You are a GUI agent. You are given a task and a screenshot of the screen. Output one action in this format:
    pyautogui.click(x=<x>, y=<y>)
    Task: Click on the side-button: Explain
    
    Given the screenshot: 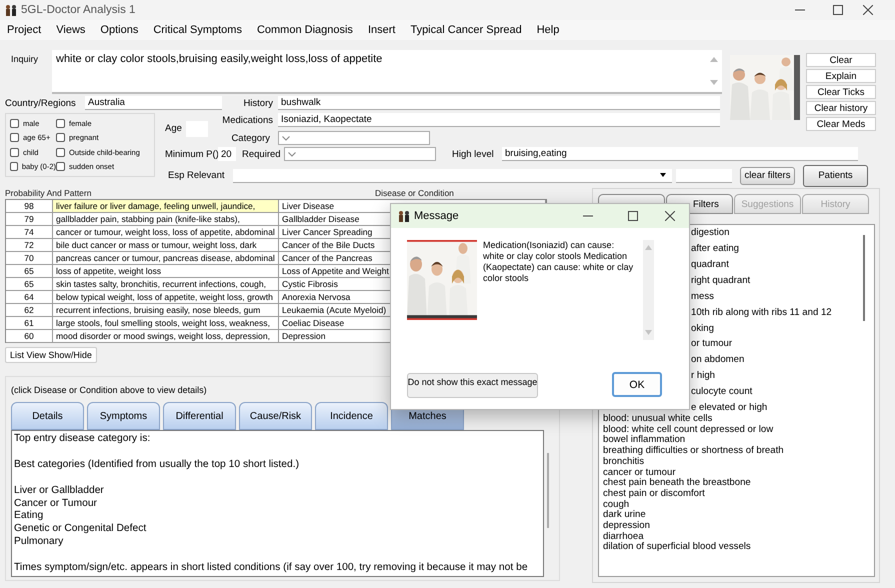 What is the action you would take?
    pyautogui.click(x=841, y=76)
    